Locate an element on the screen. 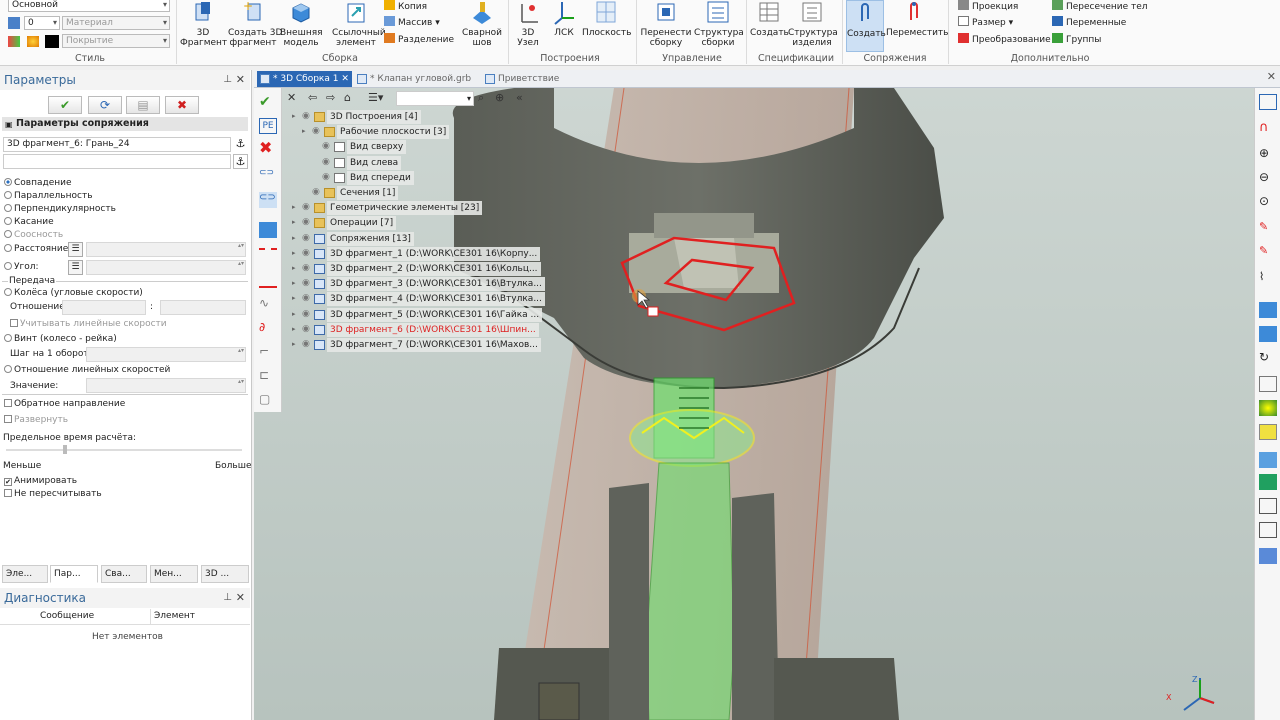 The image size is (1280, 720). move-mate-button: Переместить is located at coordinates (917, 19).